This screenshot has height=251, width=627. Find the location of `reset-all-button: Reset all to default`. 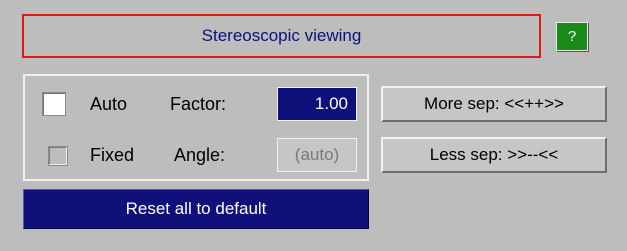

reset-all-button: Reset all to default is located at coordinates (196, 209).